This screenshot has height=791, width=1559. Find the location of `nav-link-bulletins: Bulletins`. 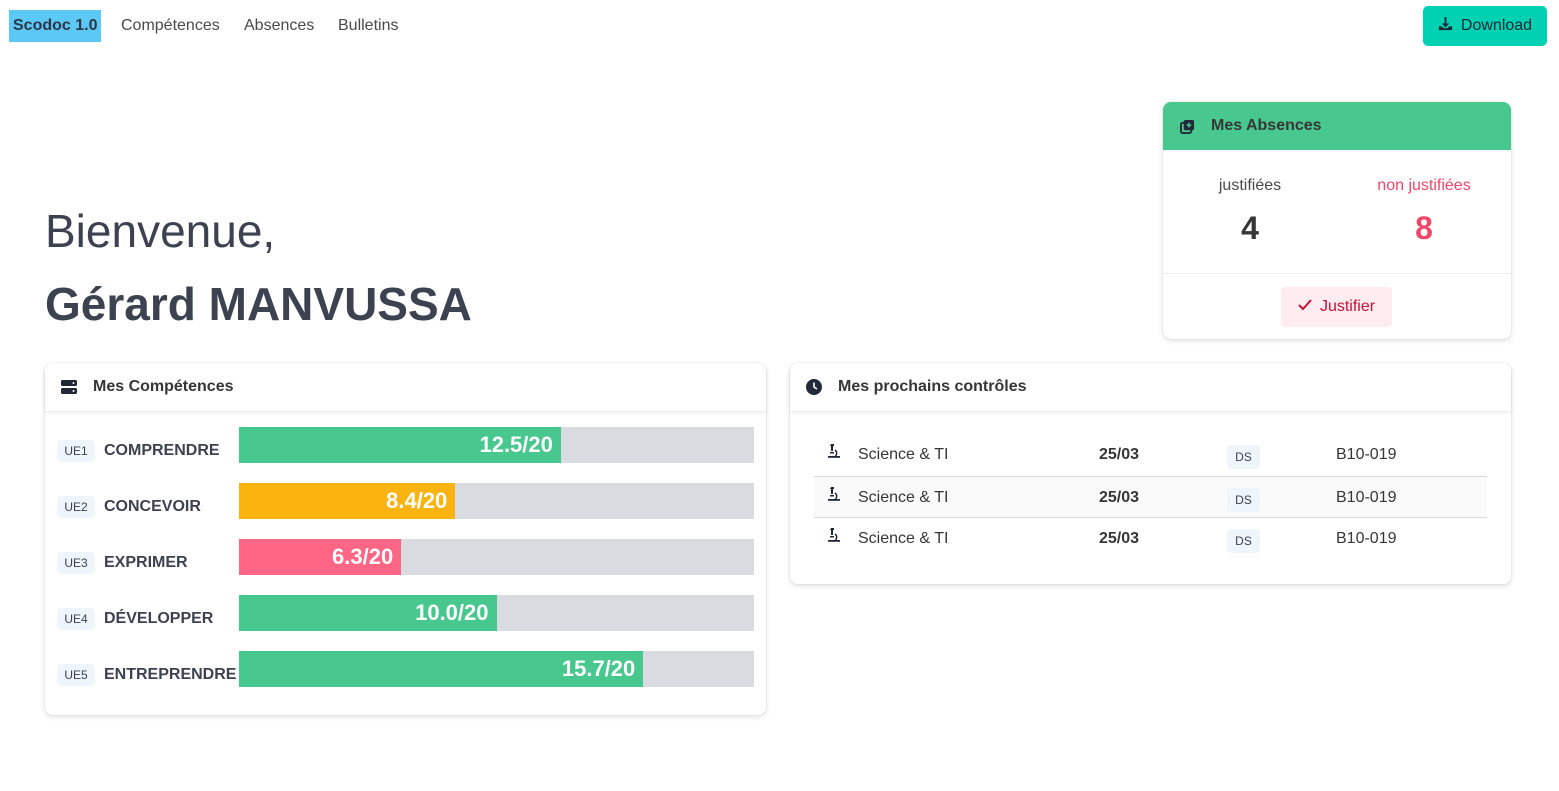

nav-link-bulletins: Bulletins is located at coordinates (368, 26).